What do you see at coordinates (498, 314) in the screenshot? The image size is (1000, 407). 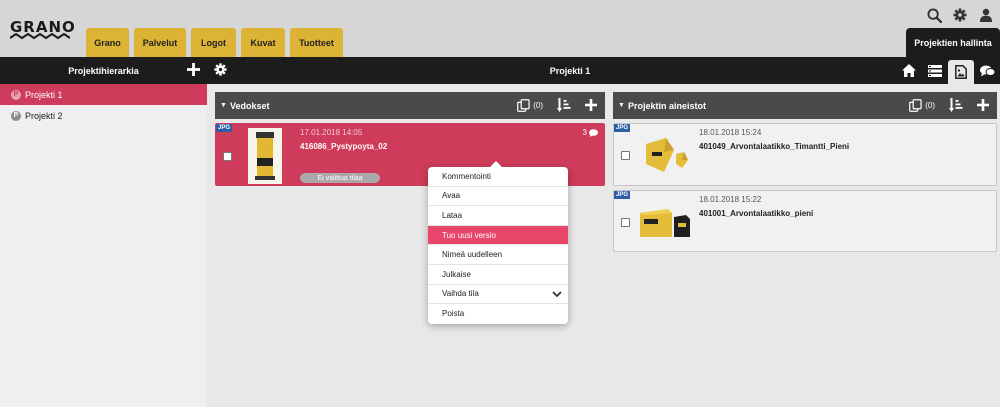 I see `menu-item-poista: Poista` at bounding box center [498, 314].